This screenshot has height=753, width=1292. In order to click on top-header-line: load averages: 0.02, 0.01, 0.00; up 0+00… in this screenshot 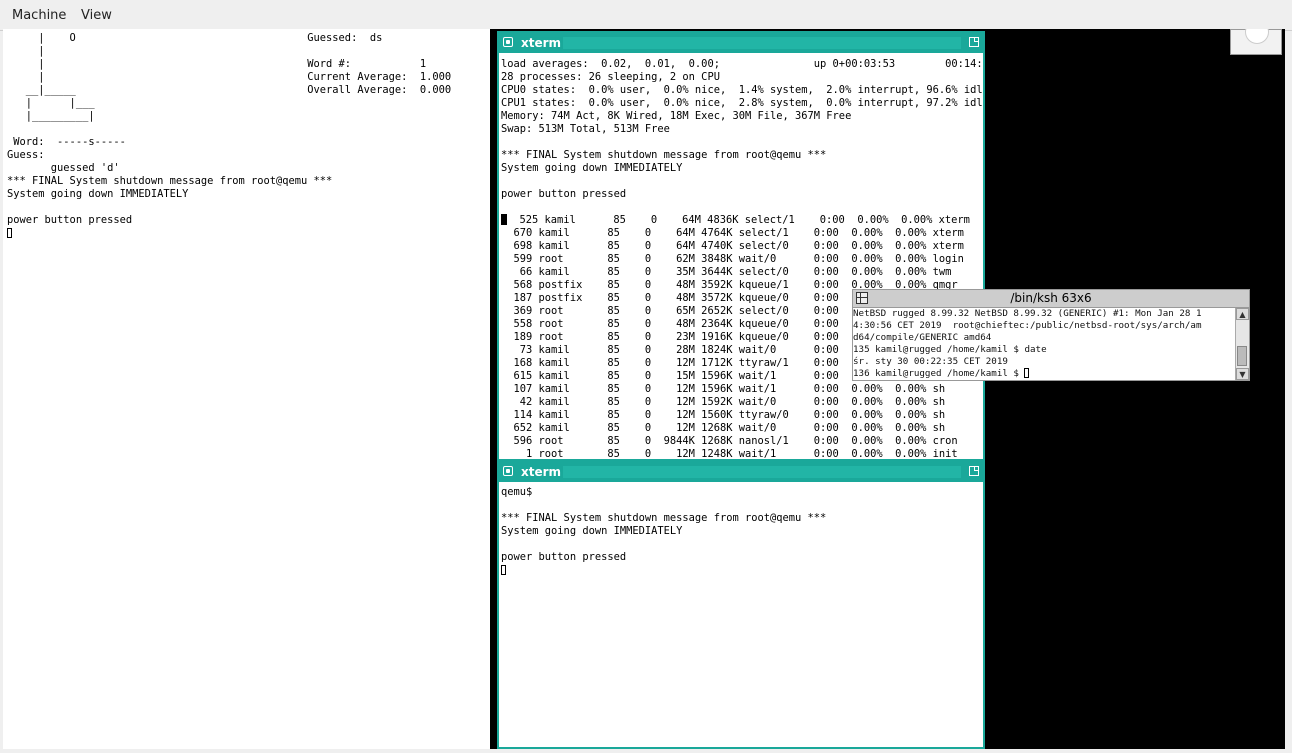, I will do `click(743, 64)`.